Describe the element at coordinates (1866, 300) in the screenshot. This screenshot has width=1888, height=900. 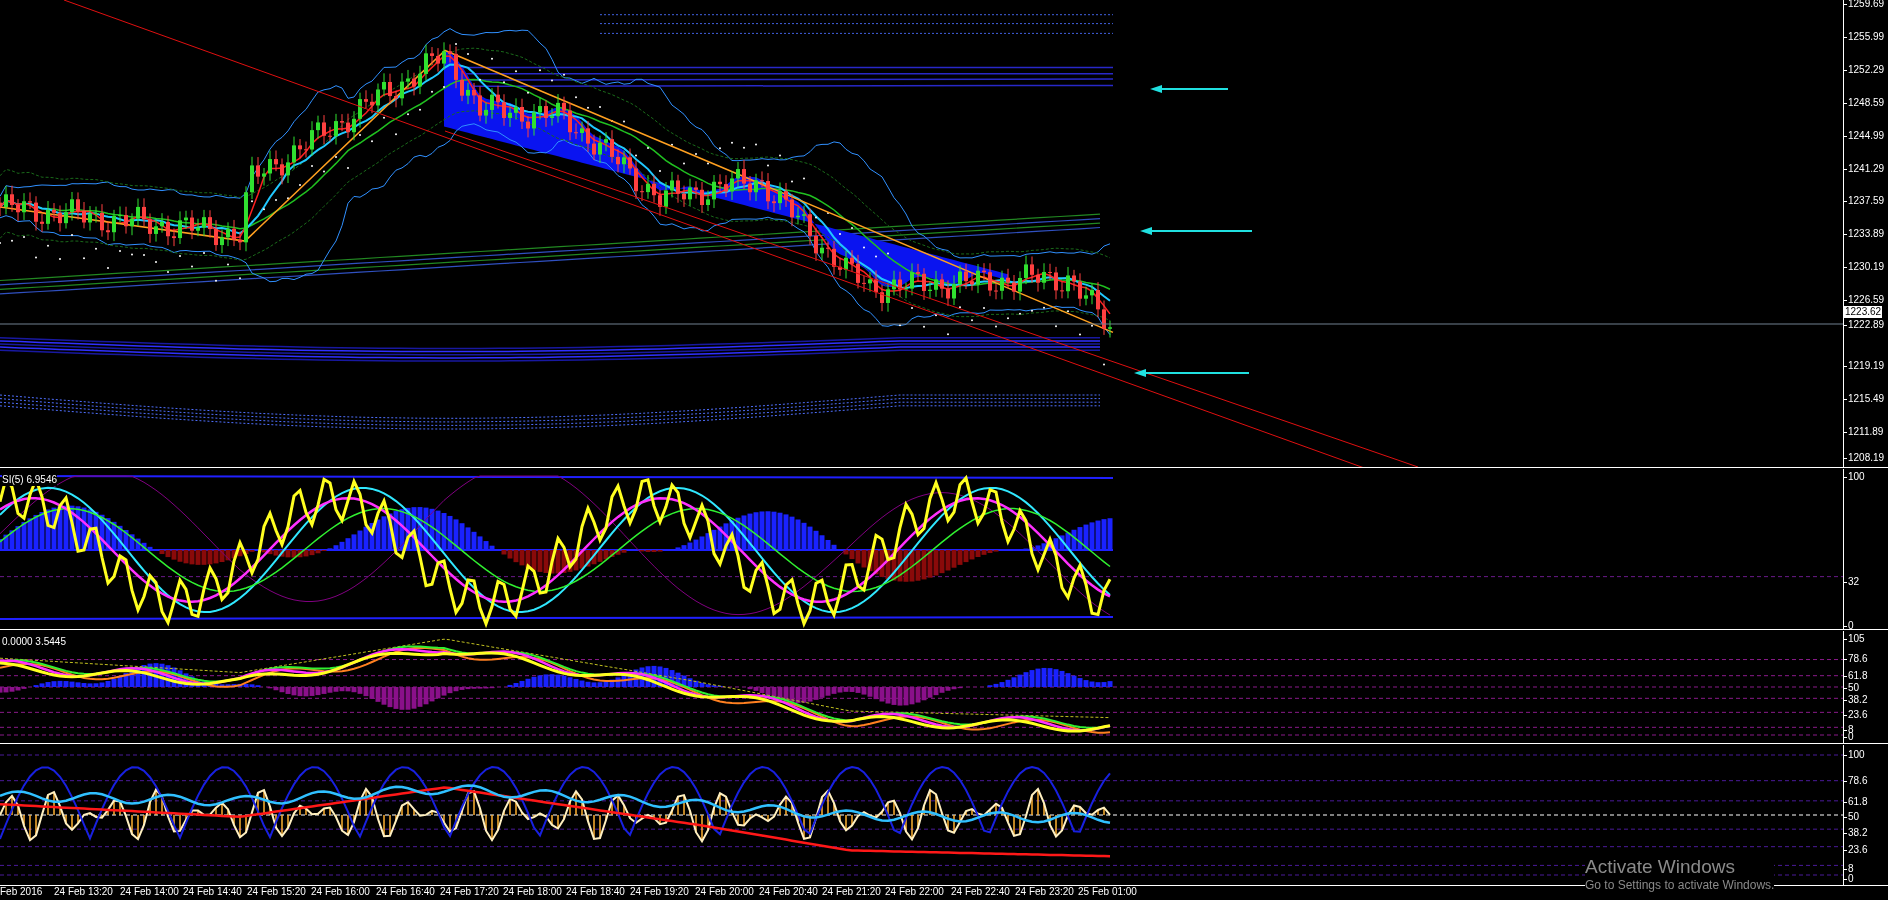
I see `axis-label: 1226.59` at that location.